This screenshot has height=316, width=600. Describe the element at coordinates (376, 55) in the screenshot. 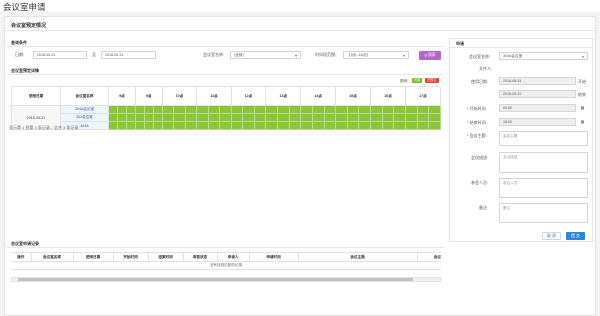

I see `time-range-select: 【9点--18点】` at that location.